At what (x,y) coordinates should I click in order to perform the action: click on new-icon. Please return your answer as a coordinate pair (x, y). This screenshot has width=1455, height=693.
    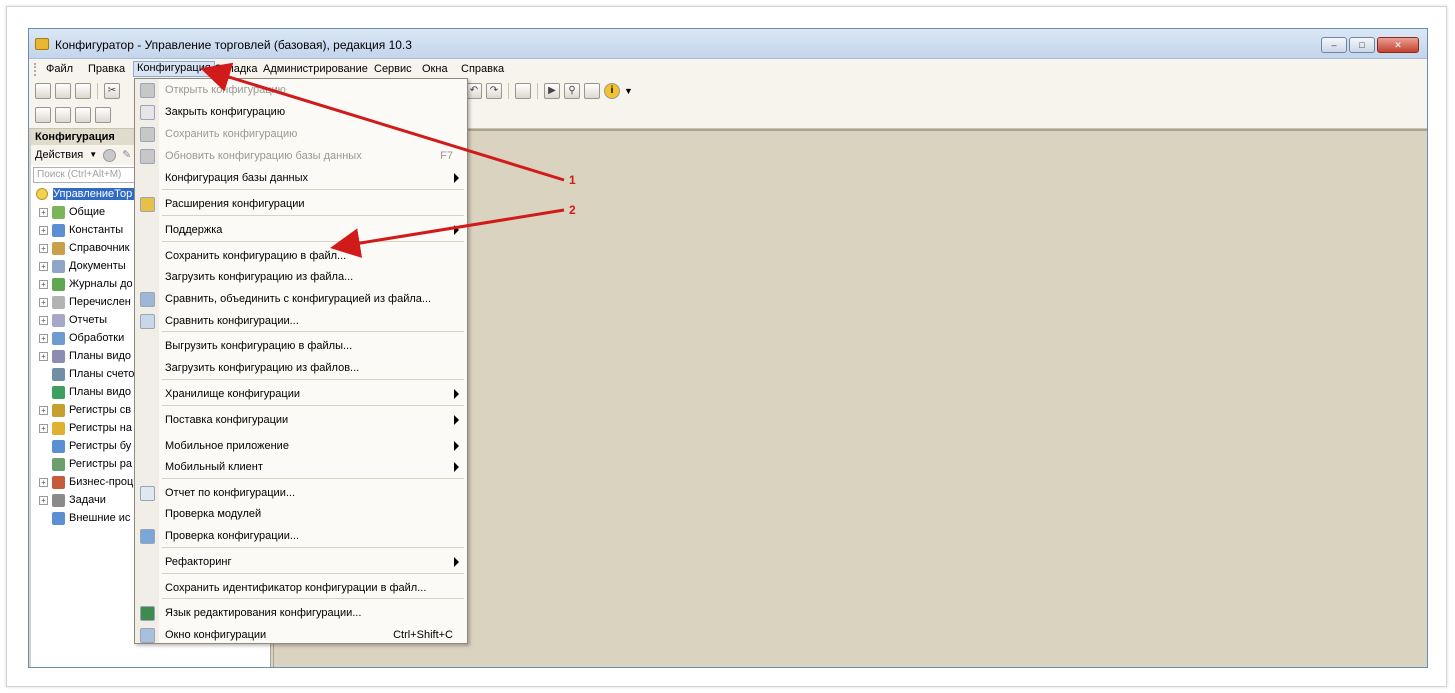
    Looking at the image, I should click on (43, 91).